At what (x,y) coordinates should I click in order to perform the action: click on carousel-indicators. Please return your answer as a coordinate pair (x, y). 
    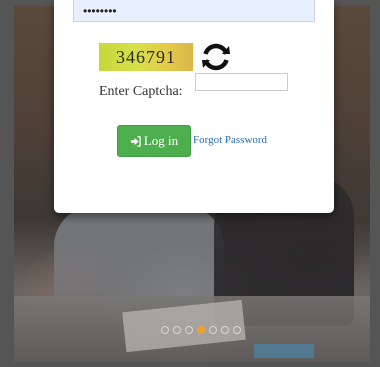
    Looking at the image, I should click on (201, 330).